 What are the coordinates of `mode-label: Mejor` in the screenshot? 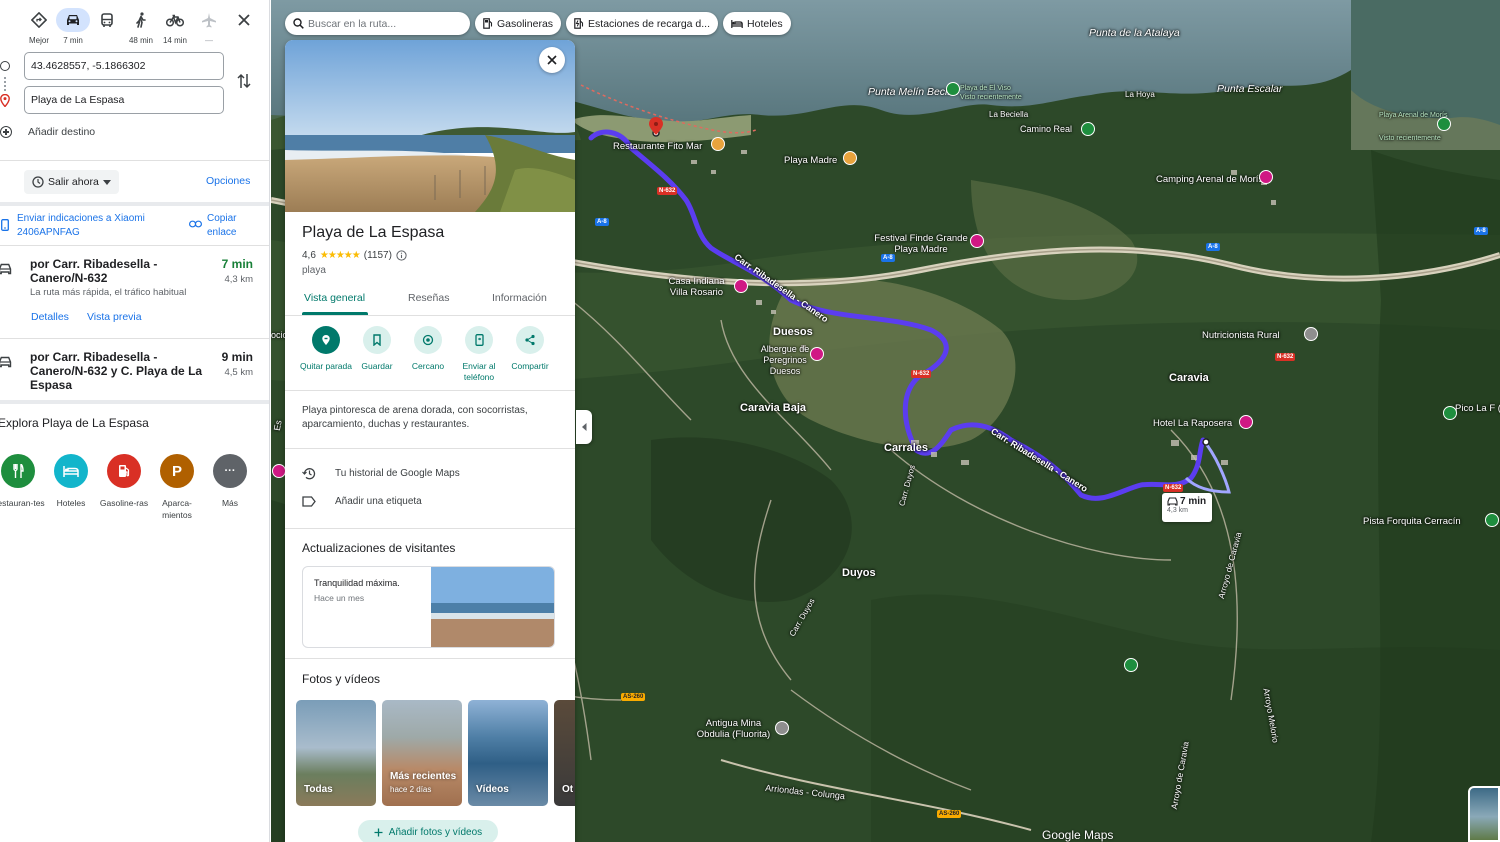 It's located at (38, 40).